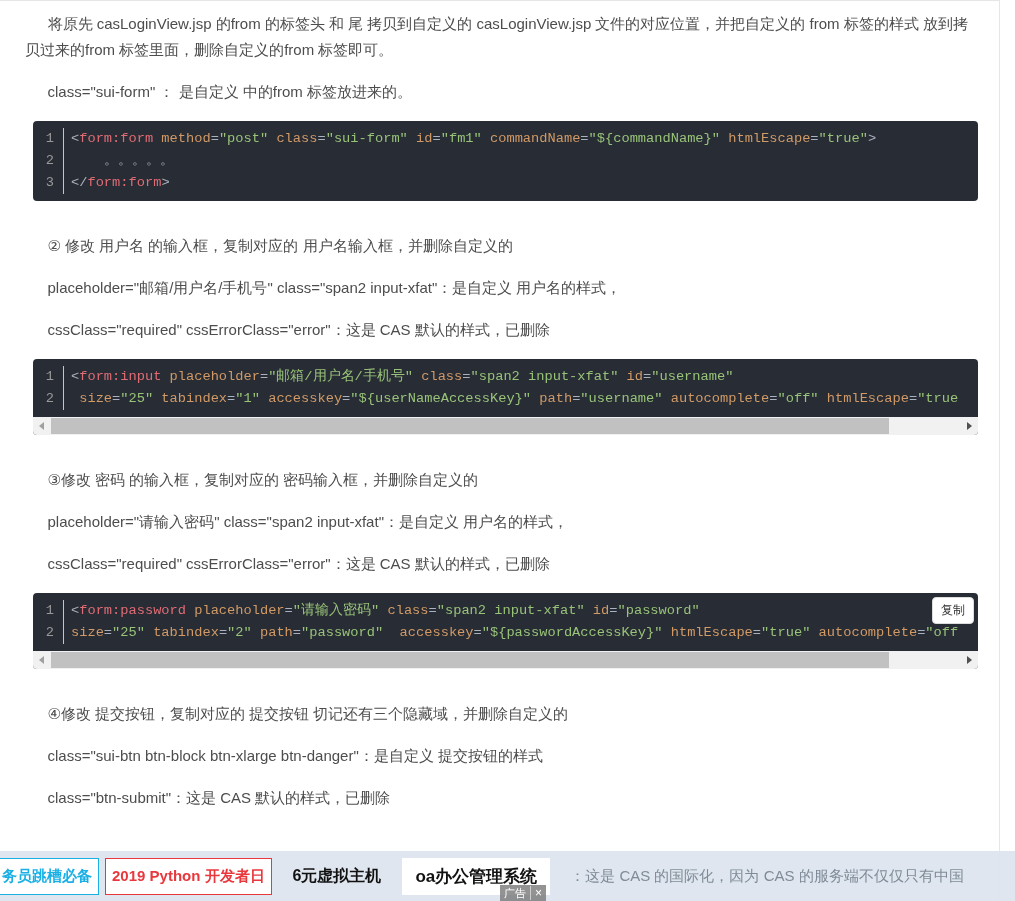 This screenshot has height=901, width=1015. I want to click on line-number: 3, so click(49, 182).